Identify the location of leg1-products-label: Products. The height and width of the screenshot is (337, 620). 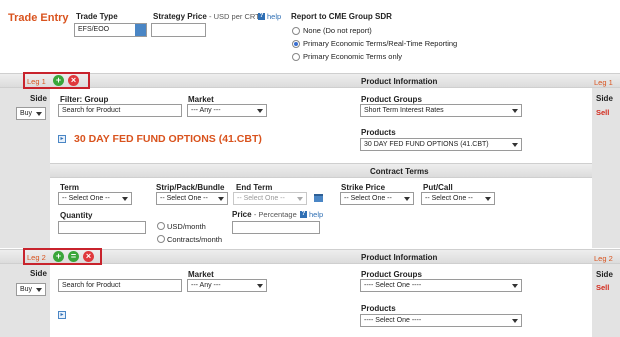
(378, 132).